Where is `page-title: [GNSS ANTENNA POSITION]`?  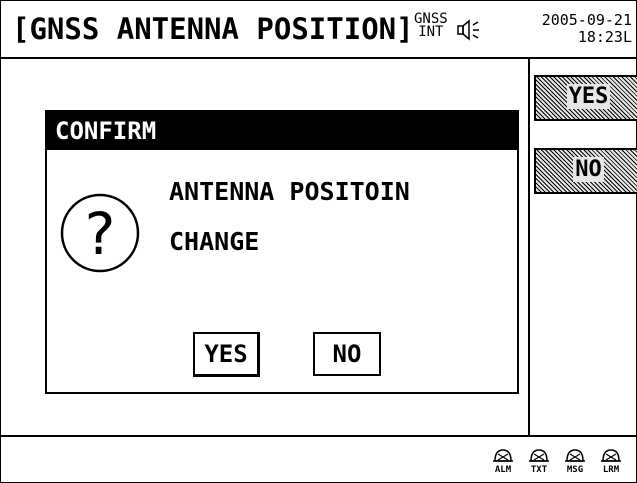
page-title: [GNSS ANTENNA POSITION] is located at coordinates (213, 29).